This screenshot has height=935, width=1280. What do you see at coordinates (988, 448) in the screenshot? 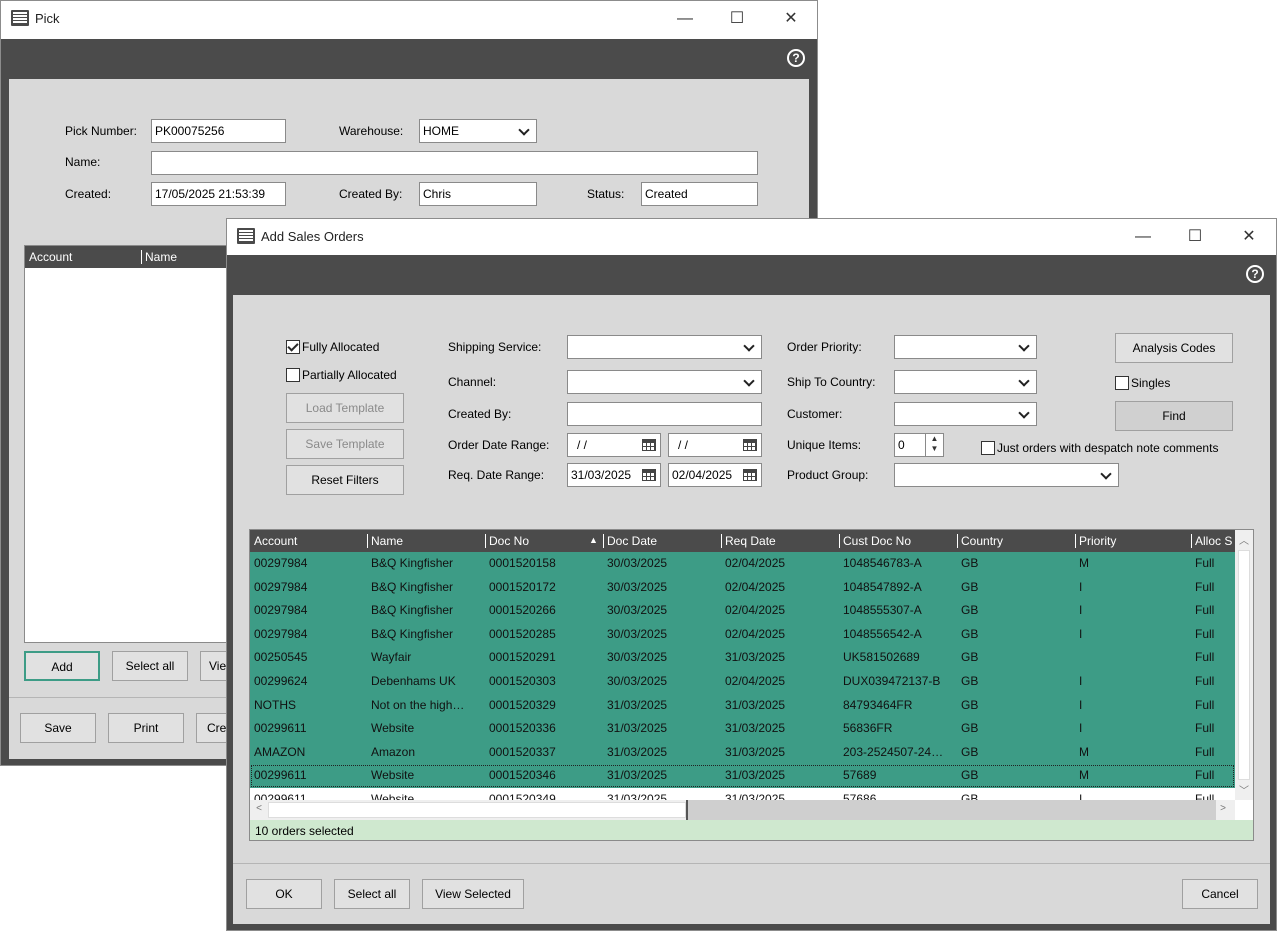
I see `despatch-comments-checkbox` at bounding box center [988, 448].